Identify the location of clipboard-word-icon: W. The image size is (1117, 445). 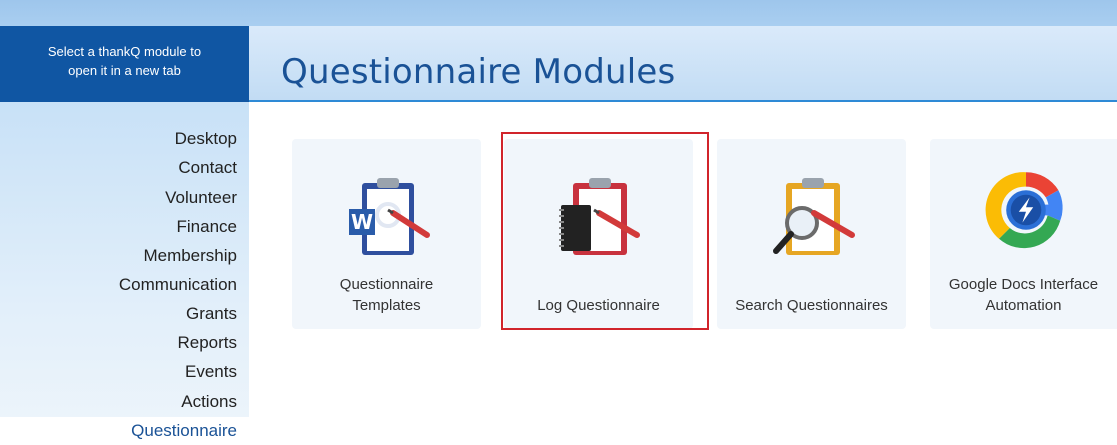
(389, 216).